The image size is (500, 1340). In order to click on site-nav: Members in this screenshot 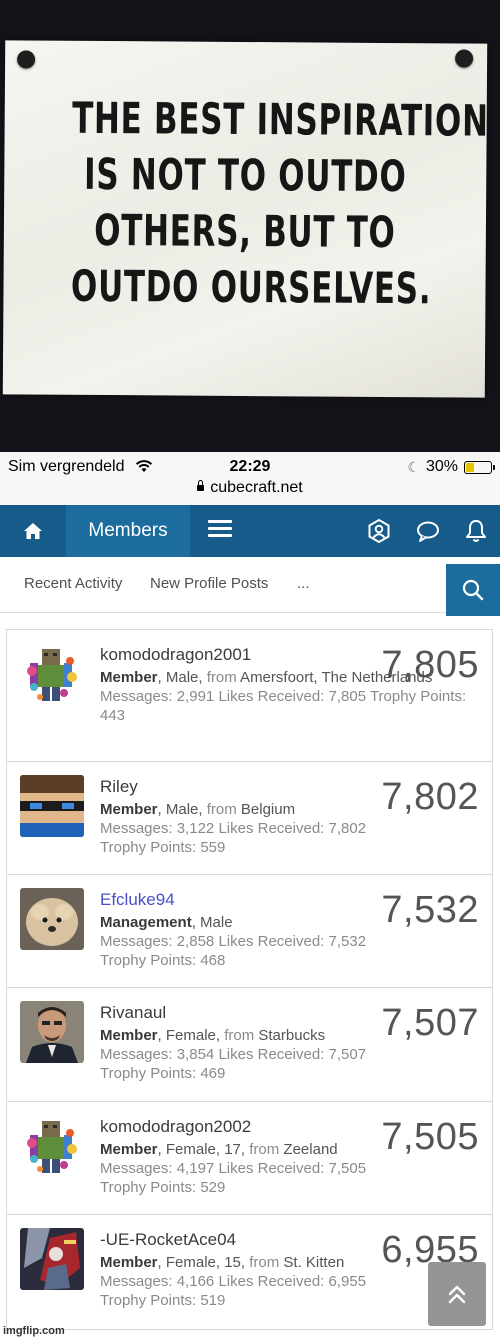, I will do `click(250, 531)`.